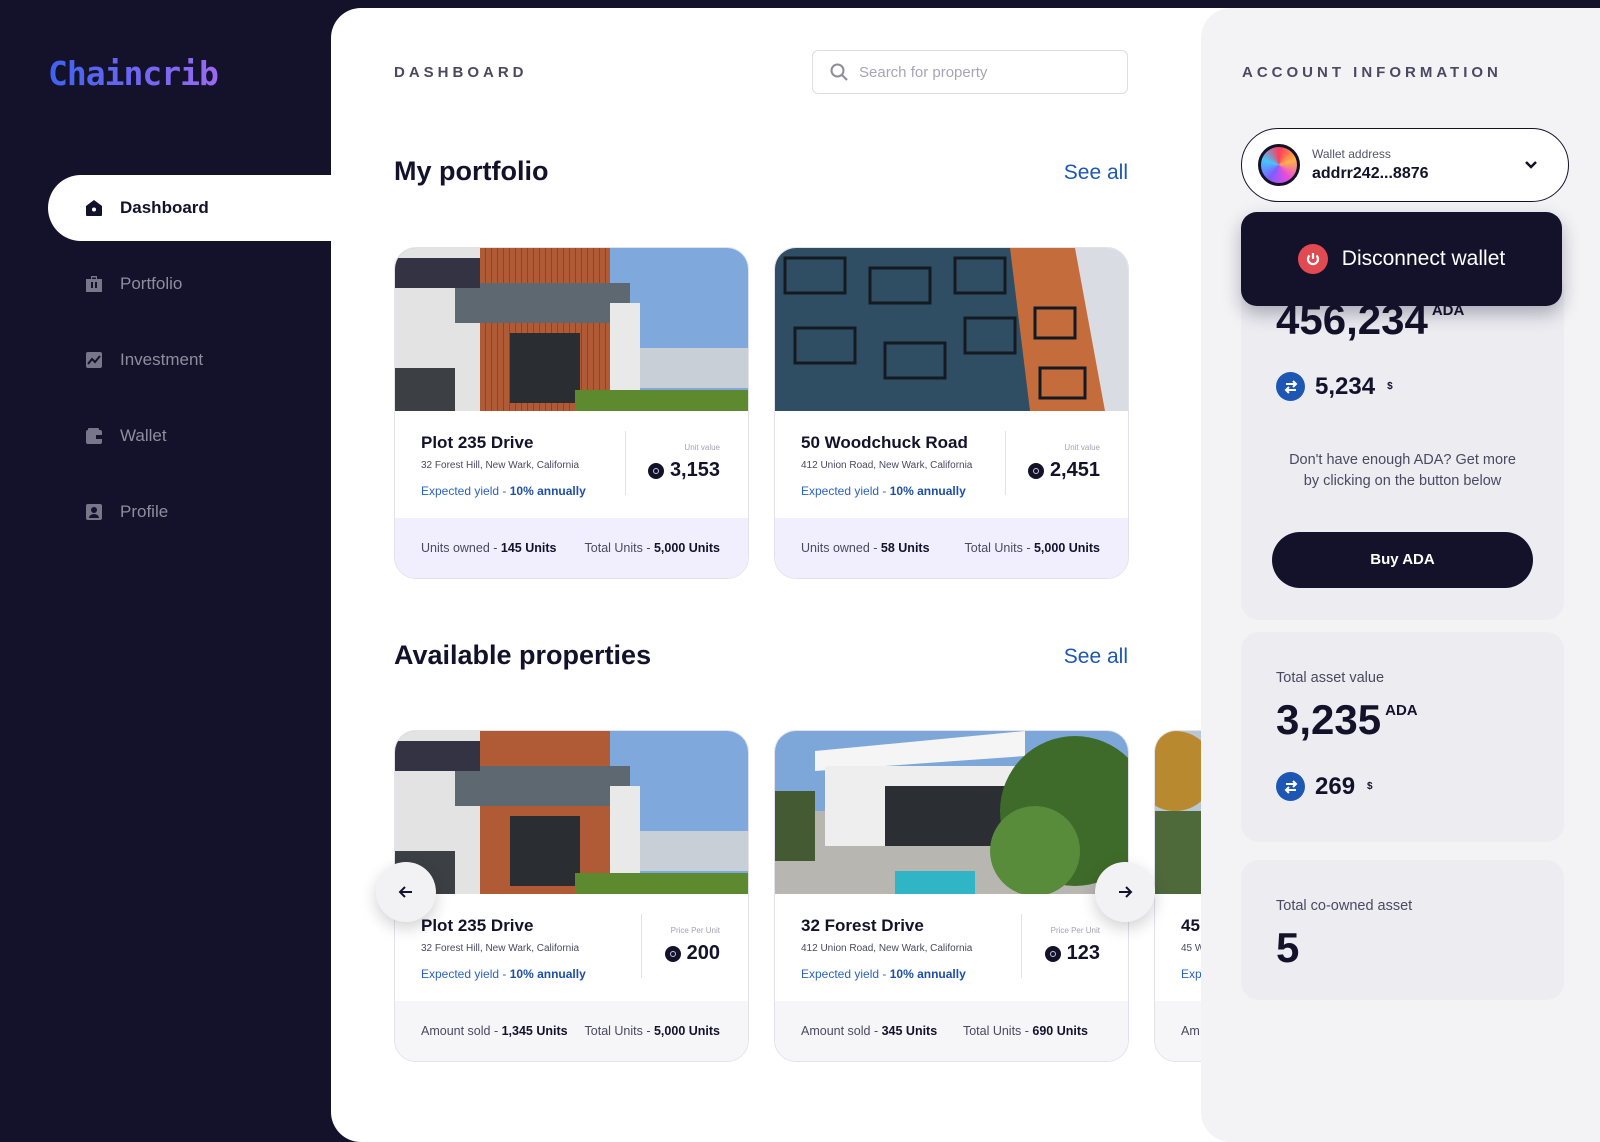  I want to click on unit-value: 2,451, so click(1063, 470).